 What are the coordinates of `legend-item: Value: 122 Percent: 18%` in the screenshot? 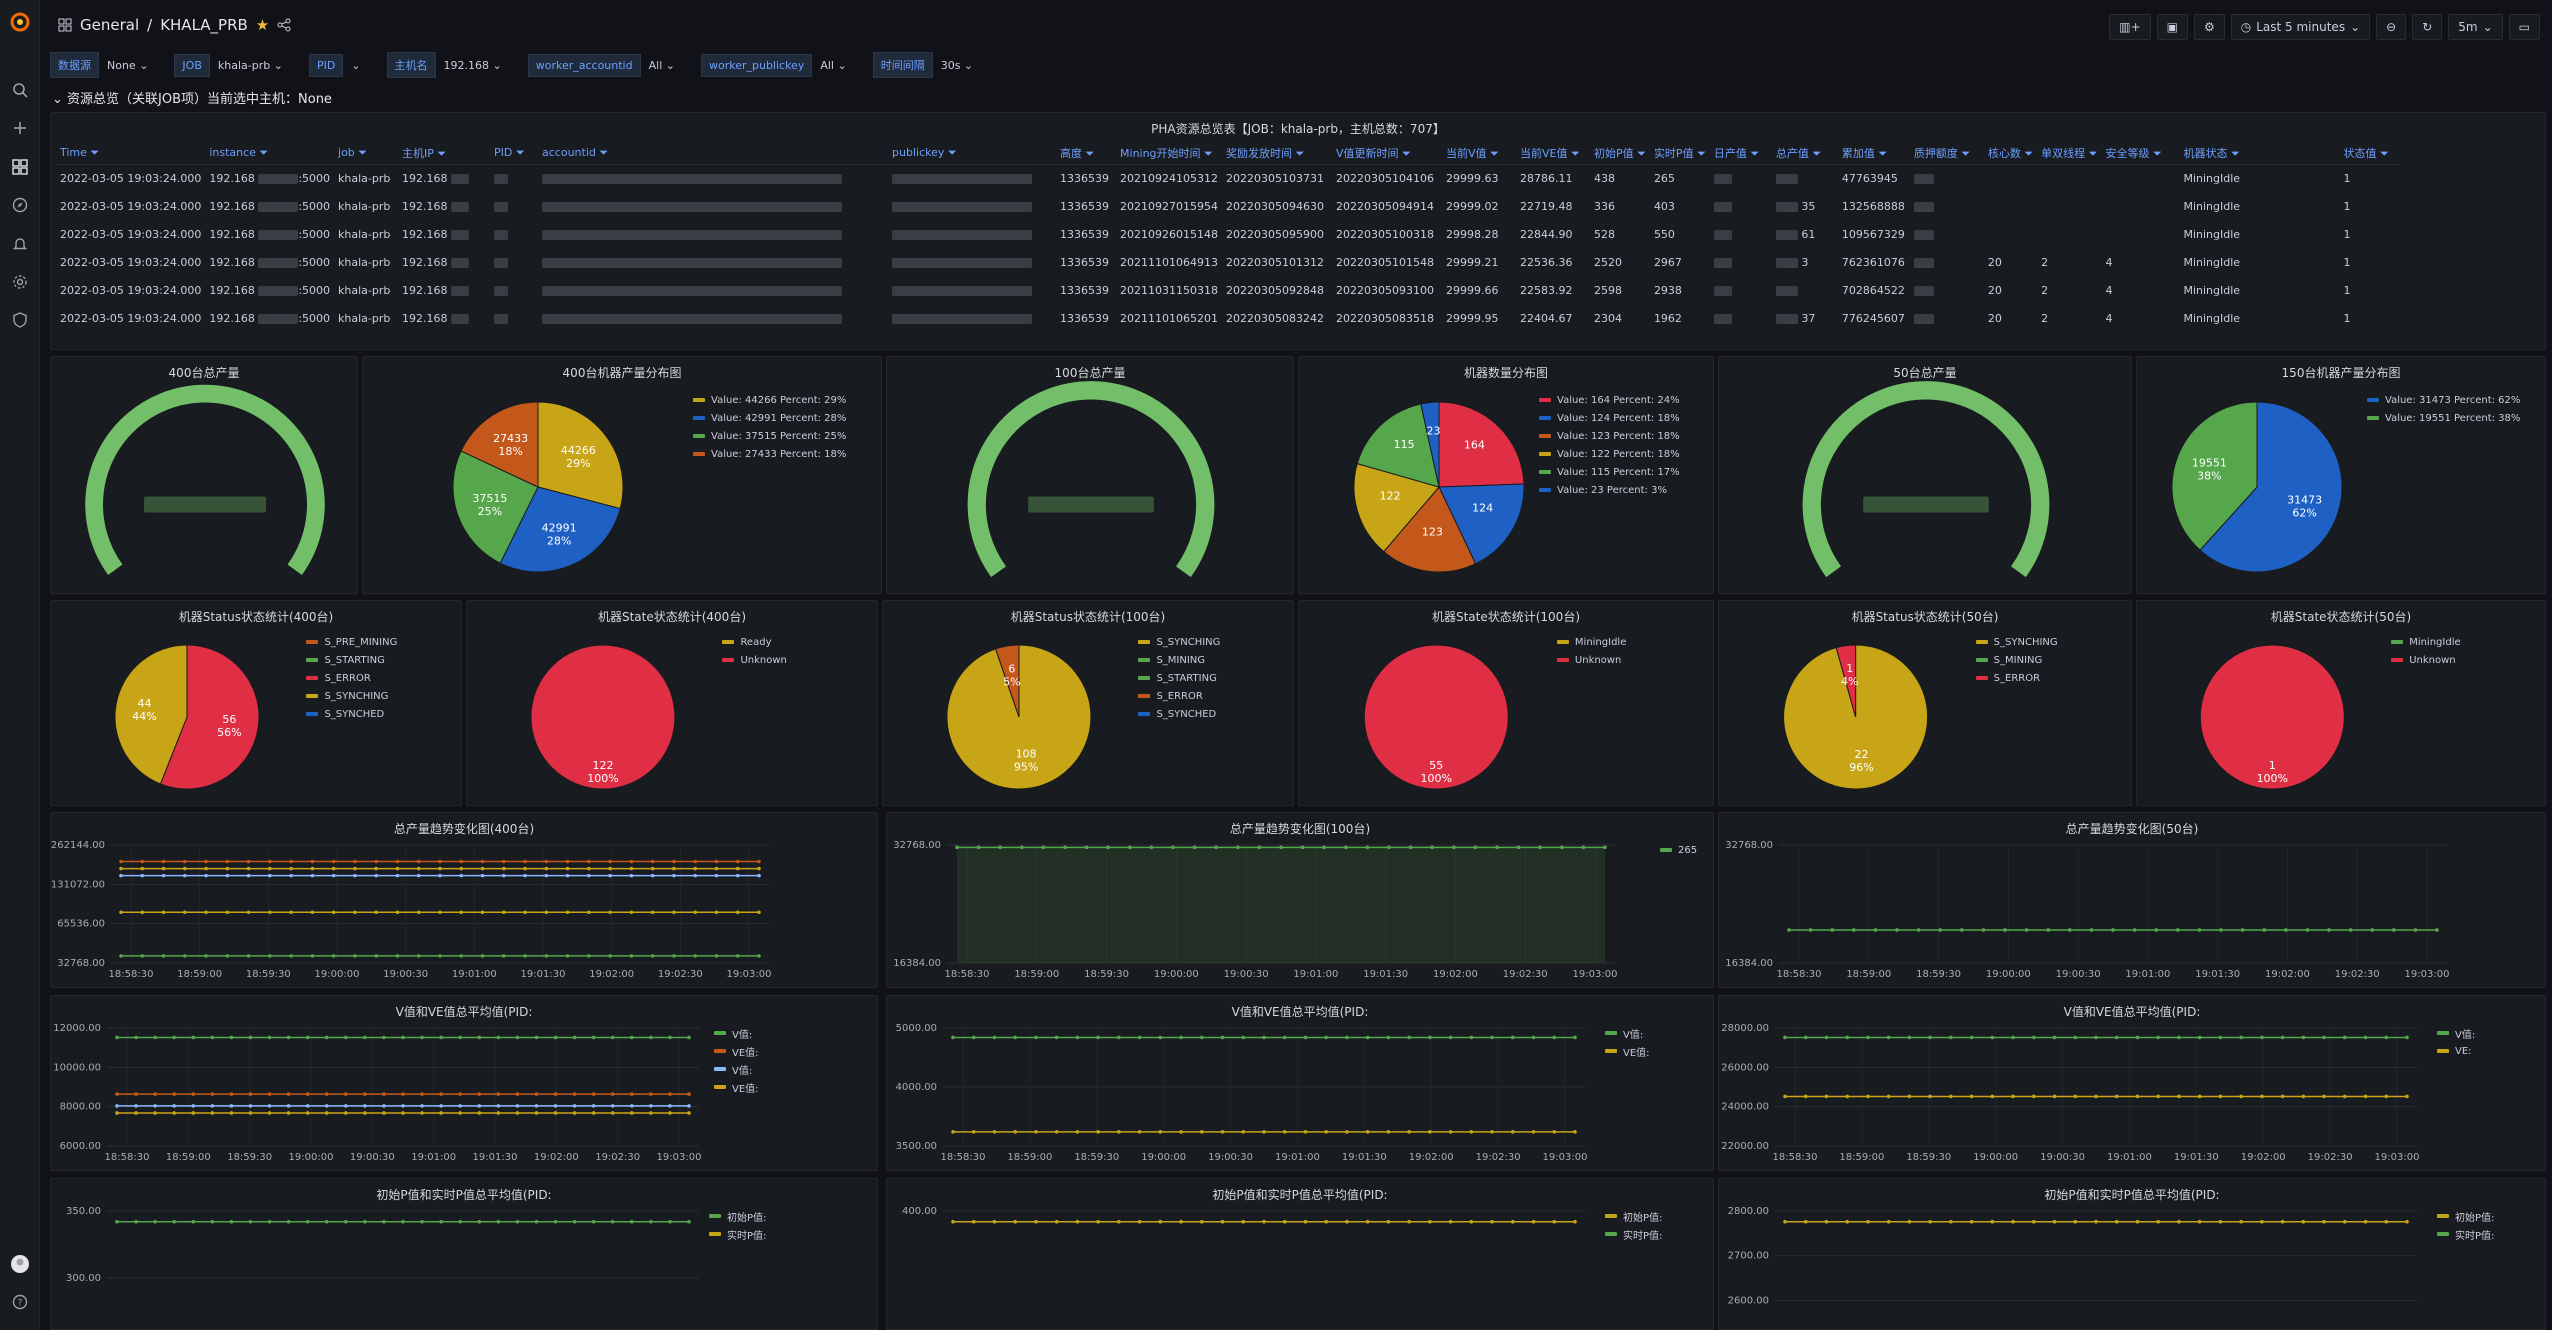 It's located at (1609, 454).